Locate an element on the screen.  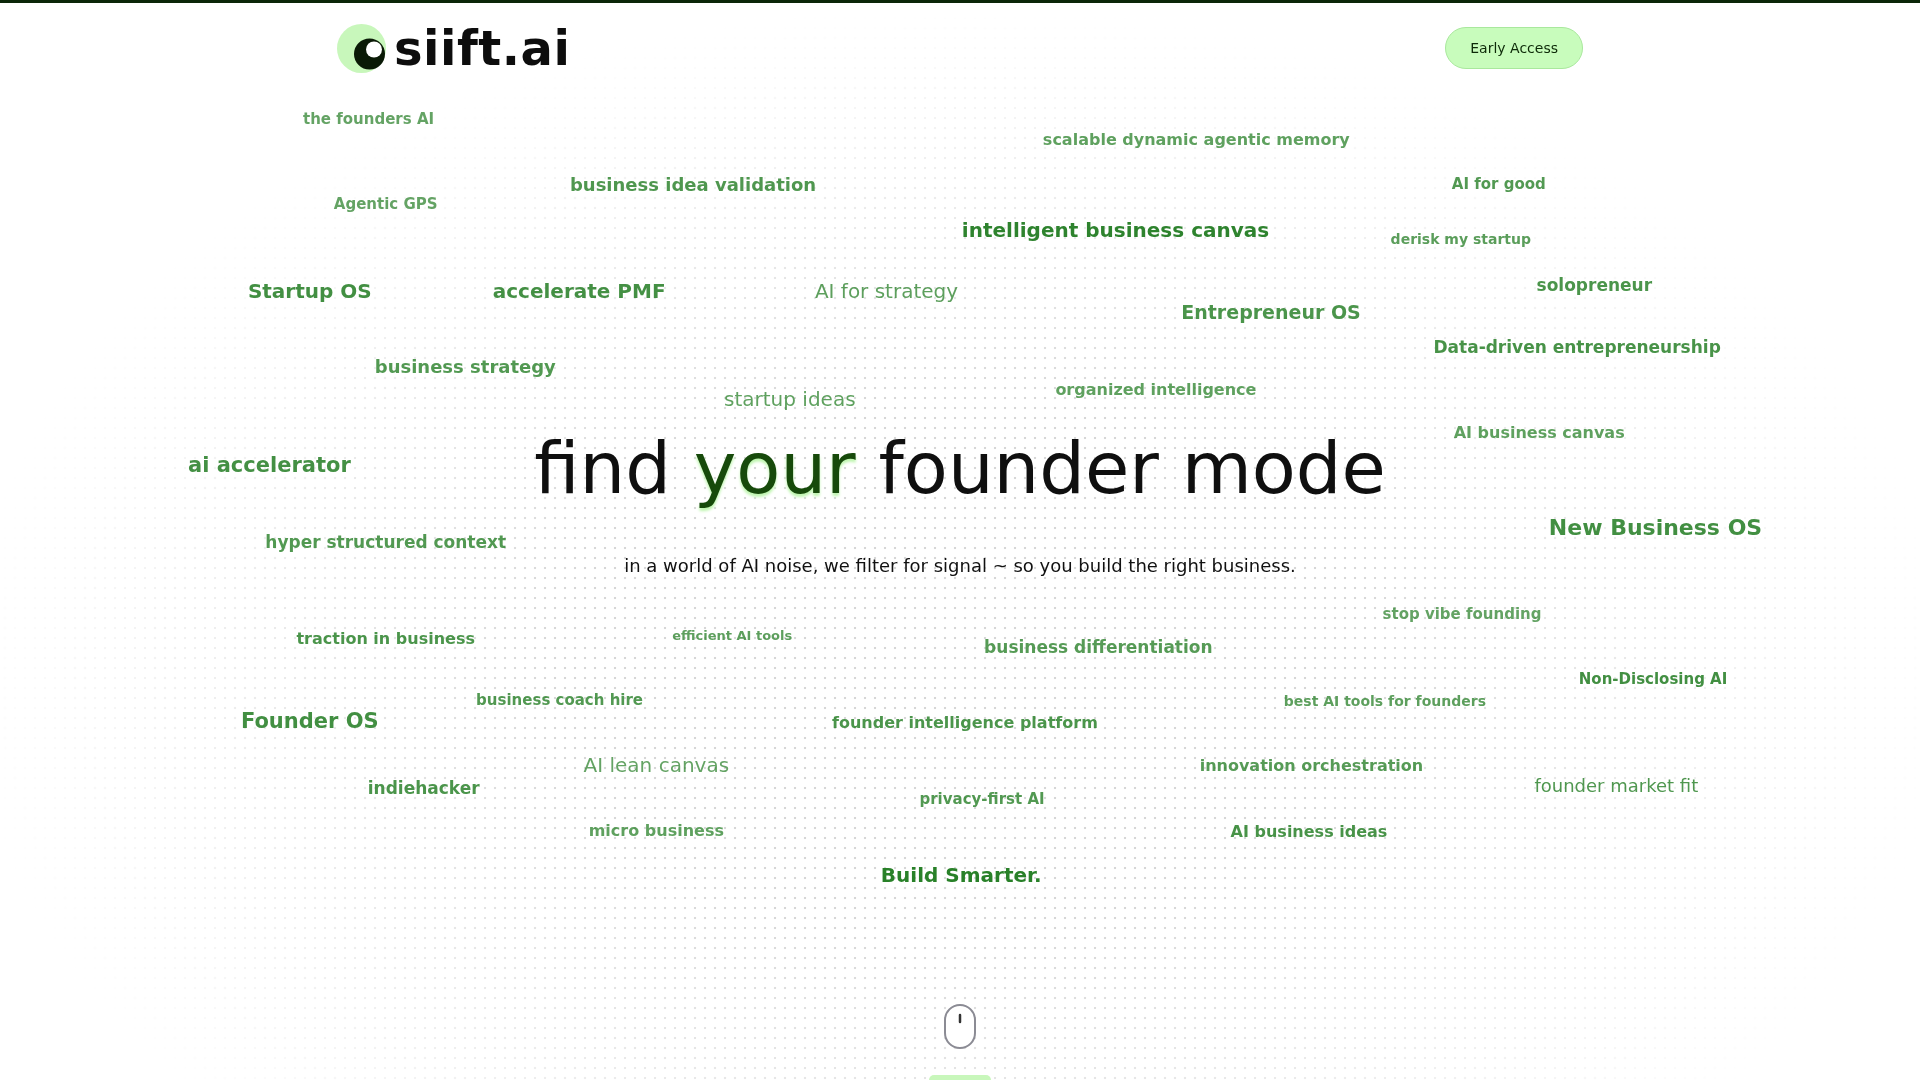
keyword-text: Founder OS is located at coordinates (309, 722).